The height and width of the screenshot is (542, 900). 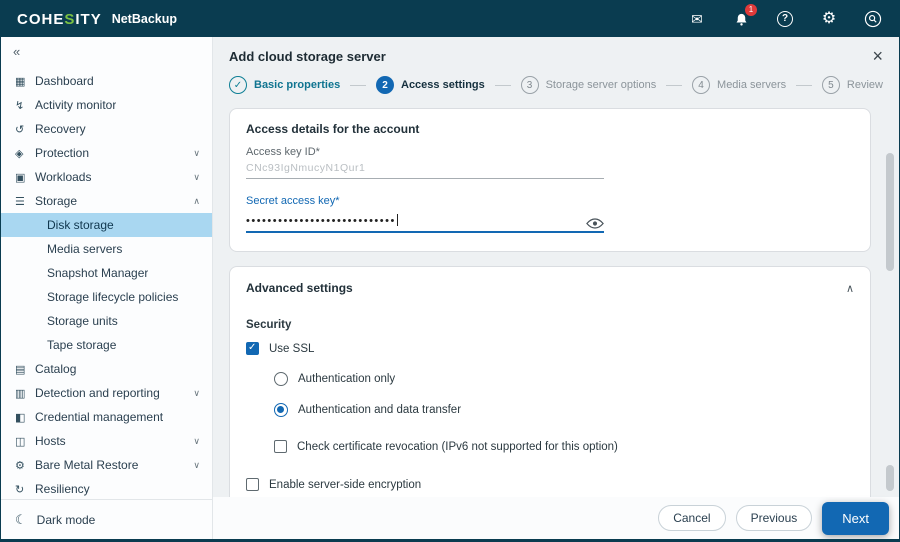 I want to click on step-number: 3, so click(x=529, y=85).